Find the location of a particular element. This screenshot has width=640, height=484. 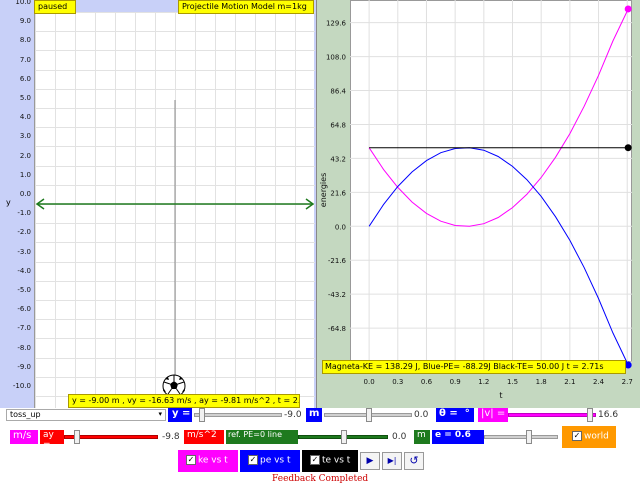

left-y-tick-label: -2.0 is located at coordinates (24, 232).